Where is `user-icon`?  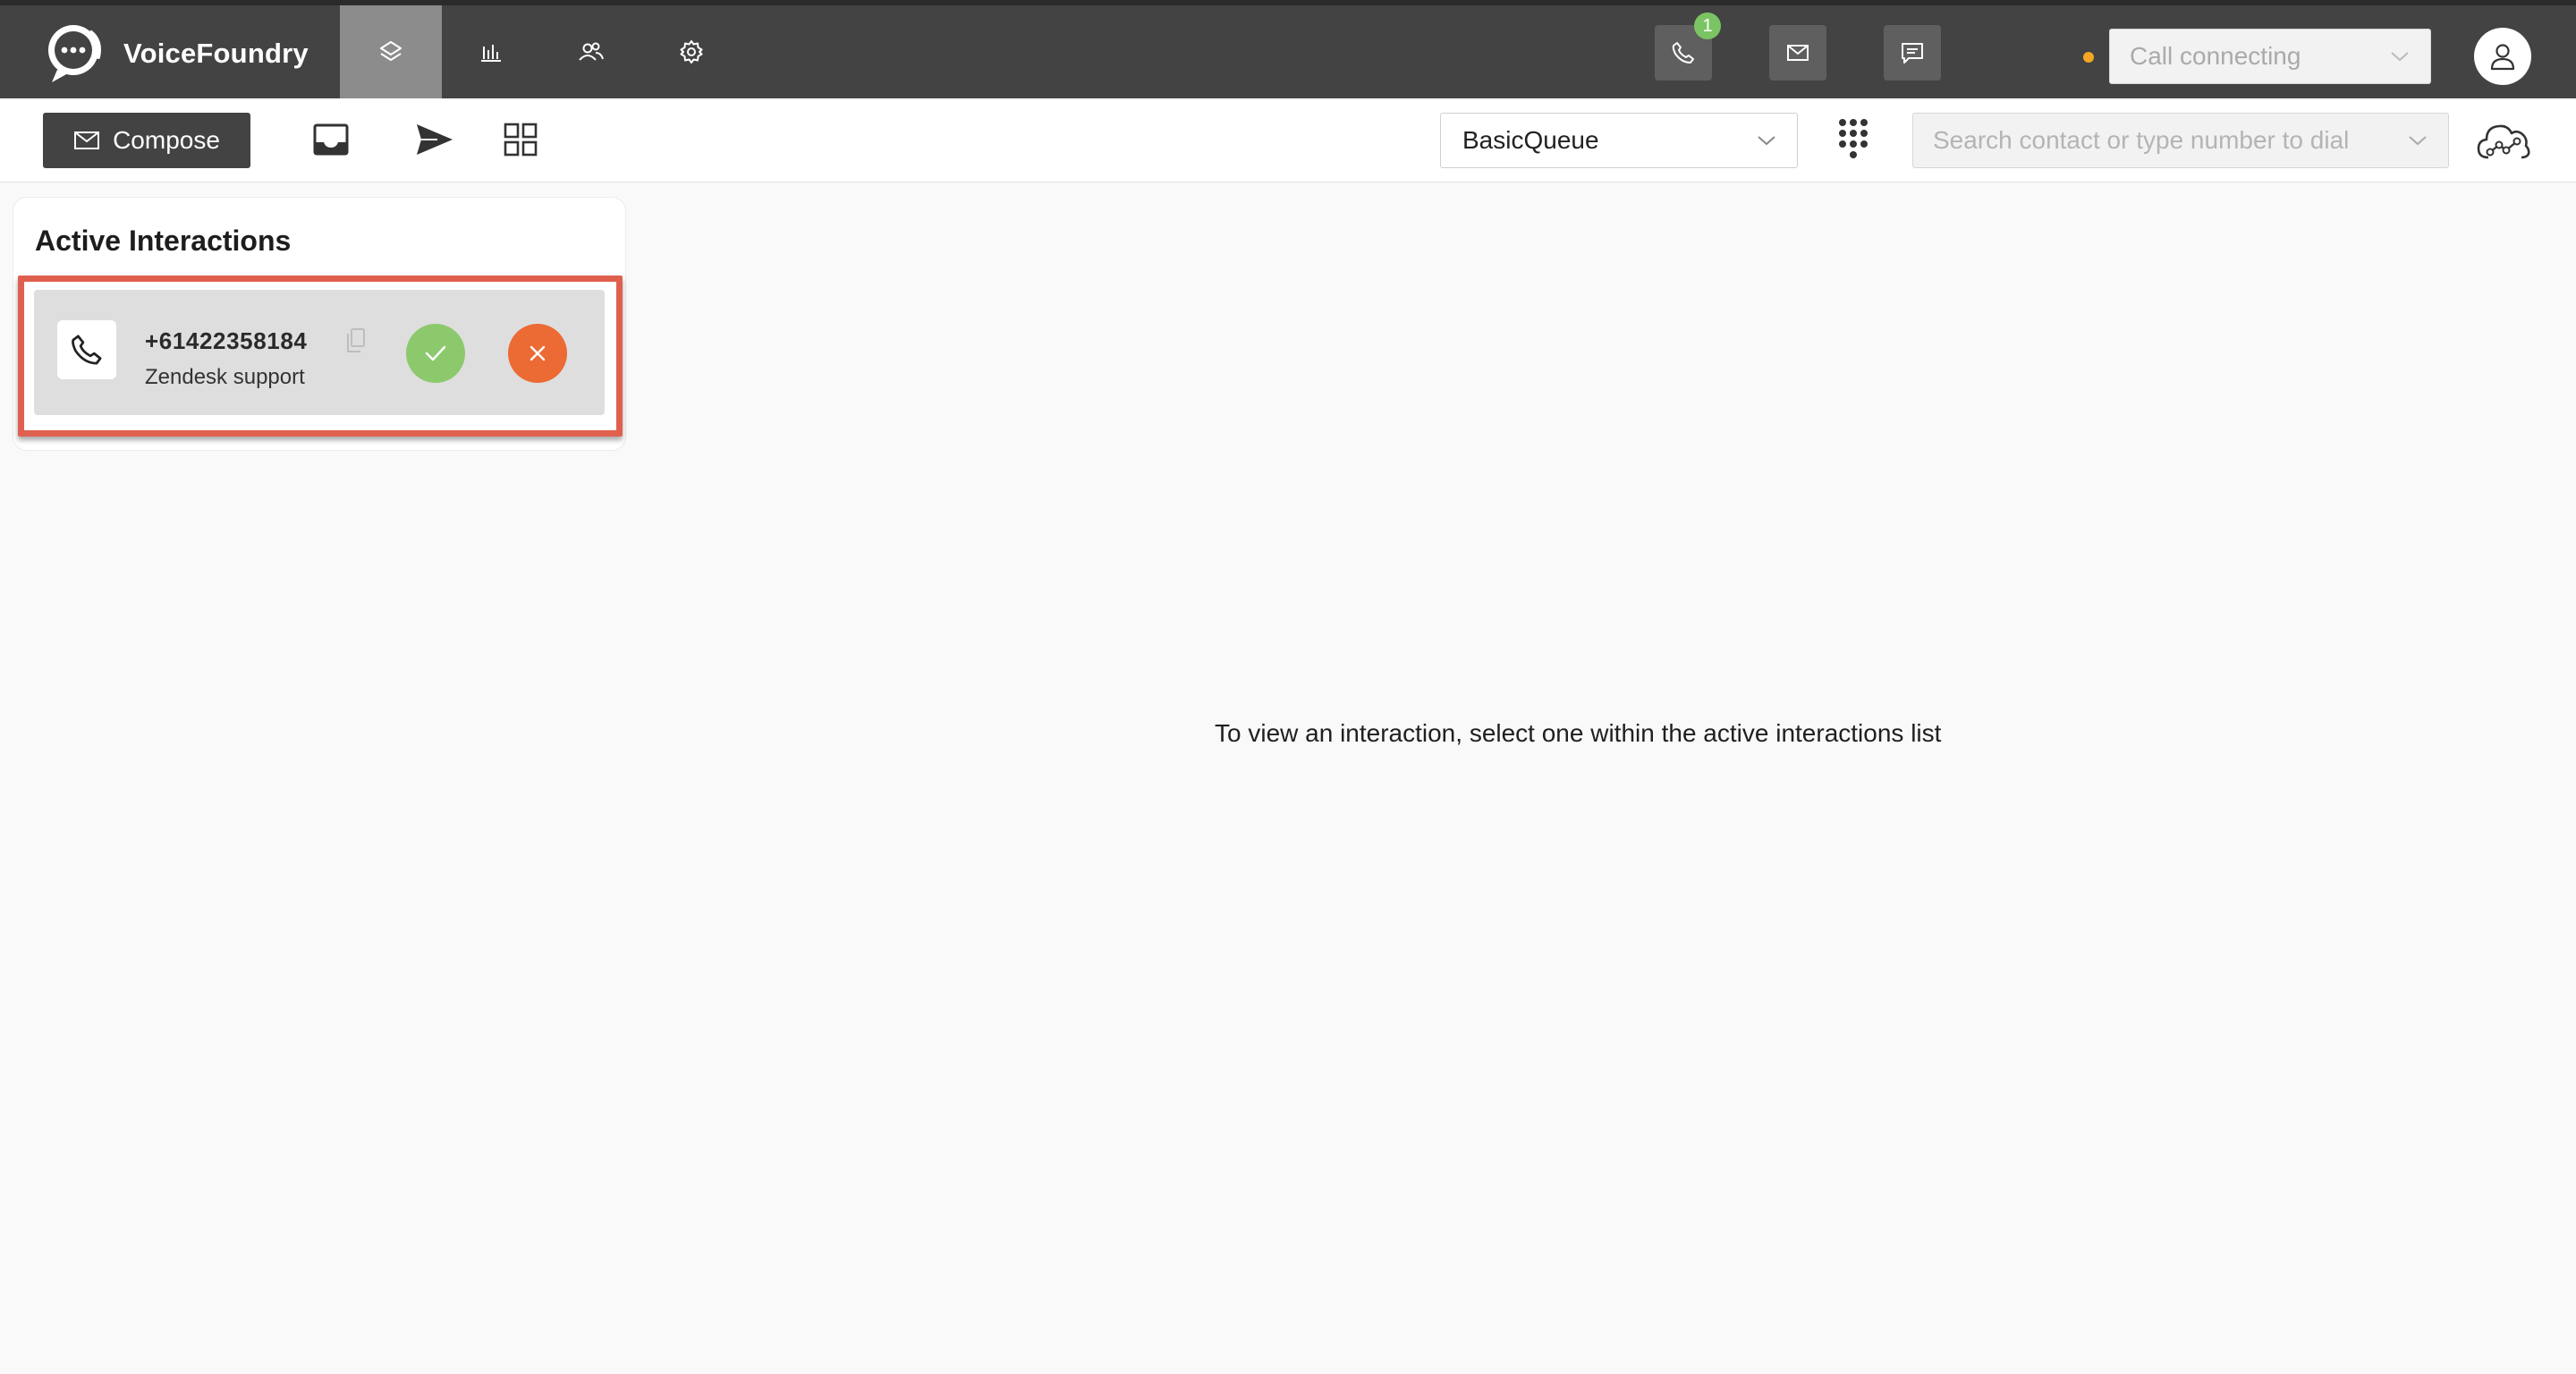
user-icon is located at coordinates (2502, 57).